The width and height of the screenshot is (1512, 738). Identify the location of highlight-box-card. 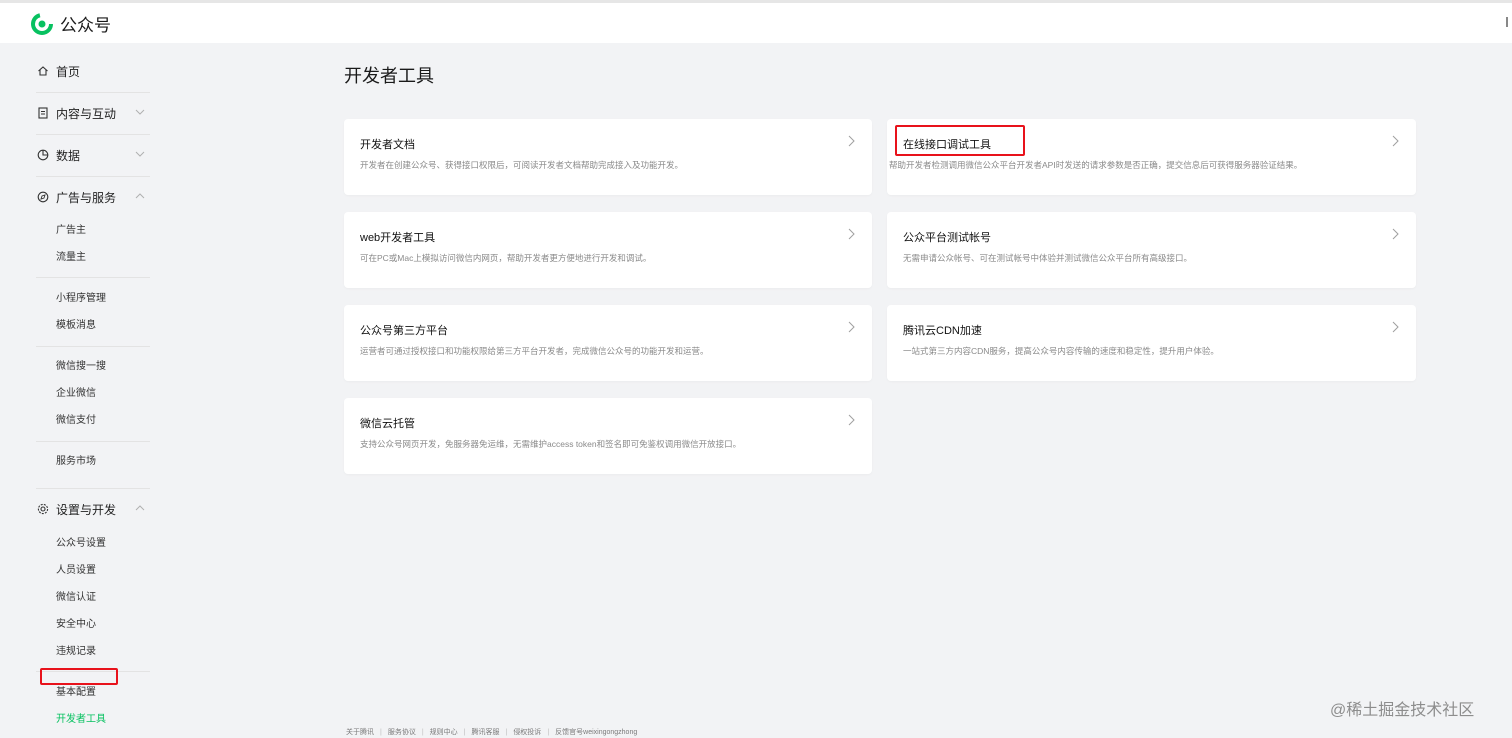
(960, 140).